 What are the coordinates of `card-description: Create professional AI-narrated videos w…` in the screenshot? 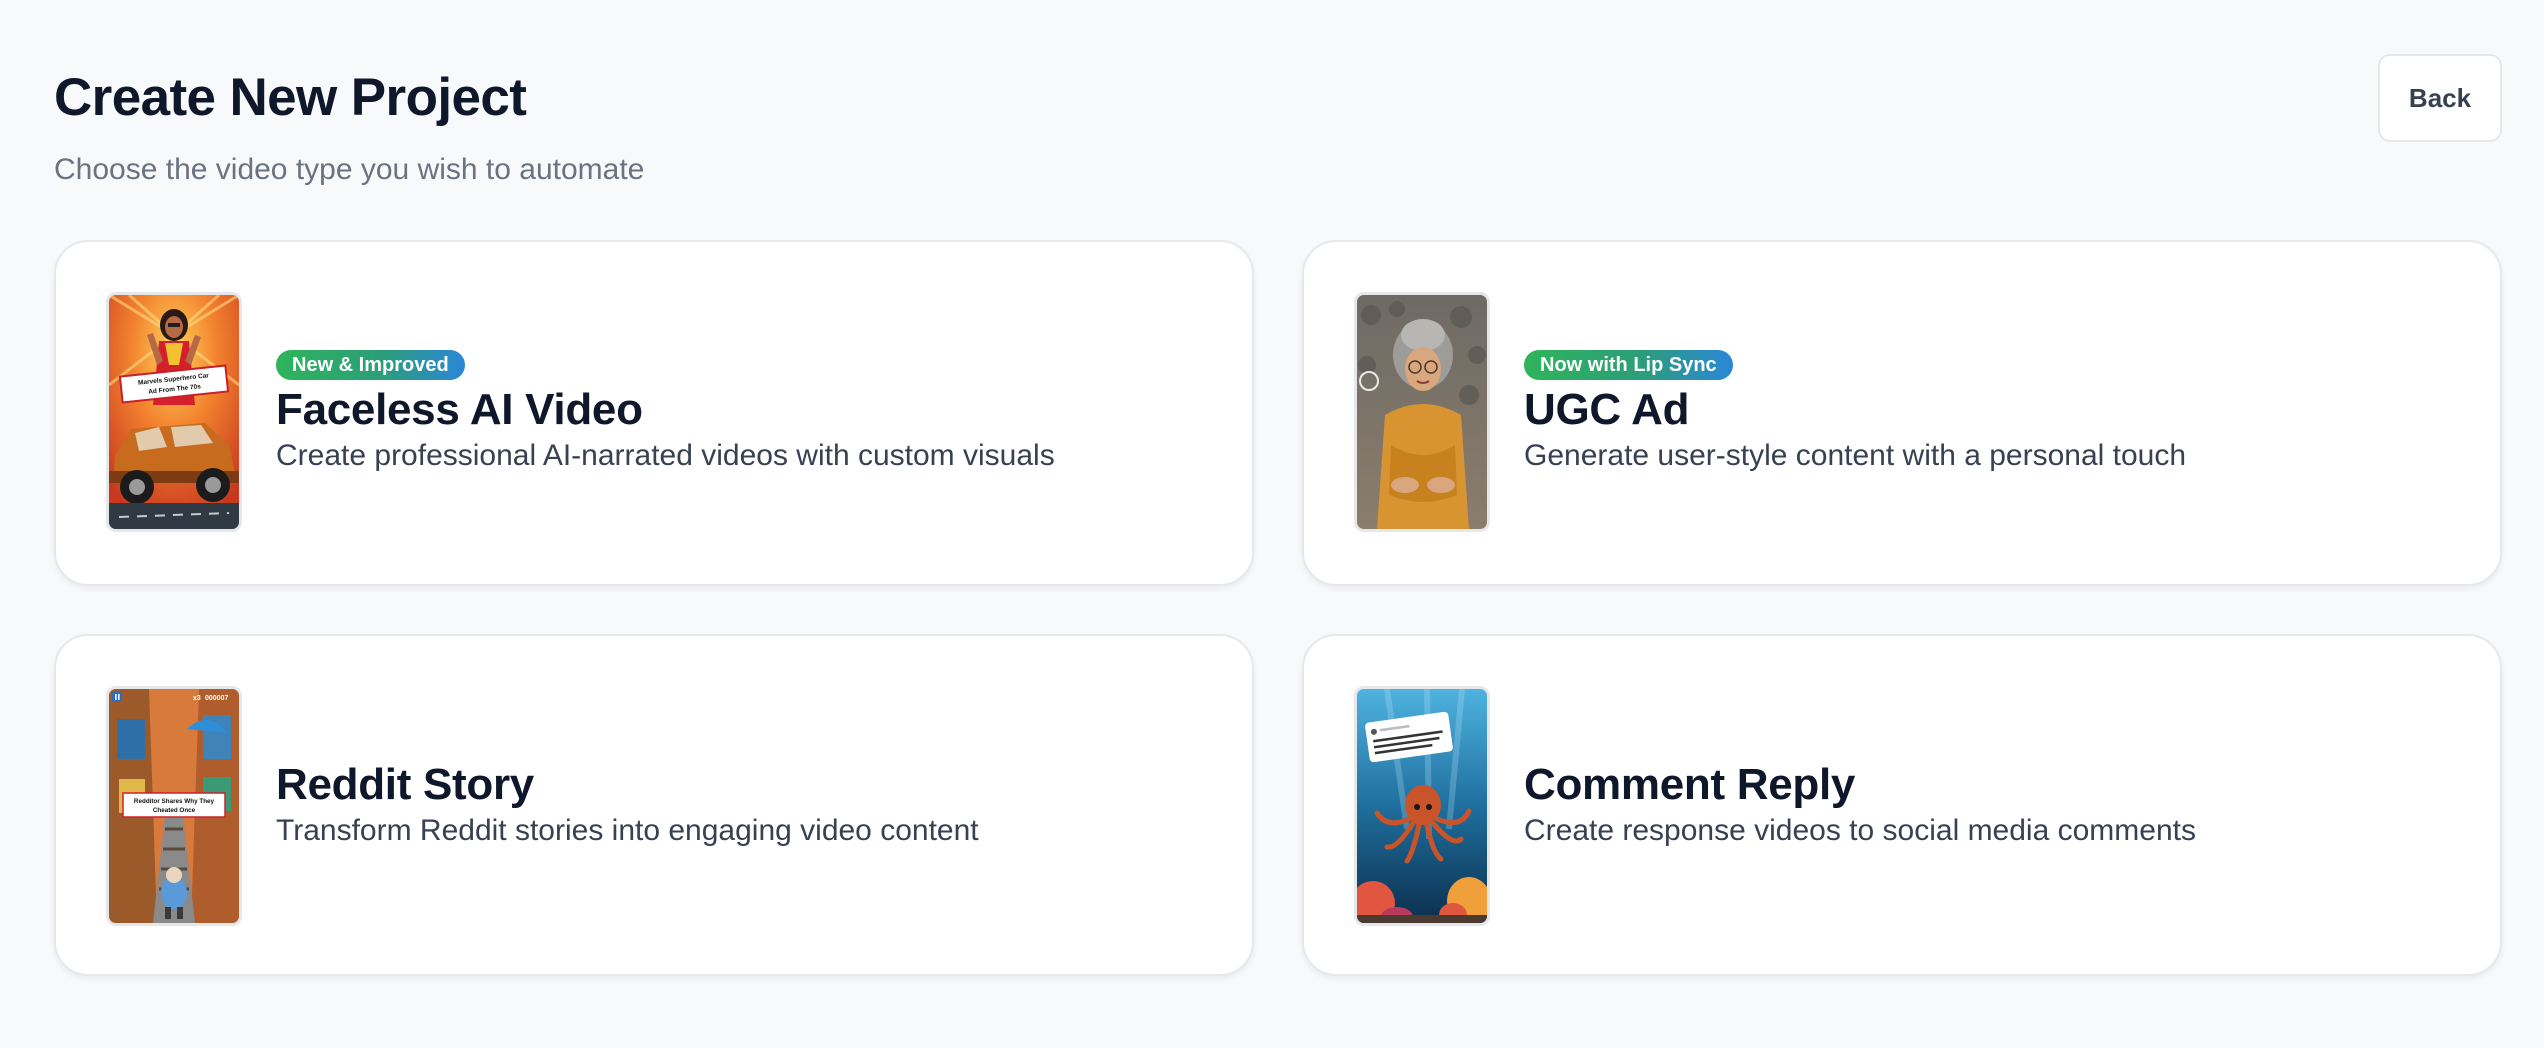 It's located at (665, 455).